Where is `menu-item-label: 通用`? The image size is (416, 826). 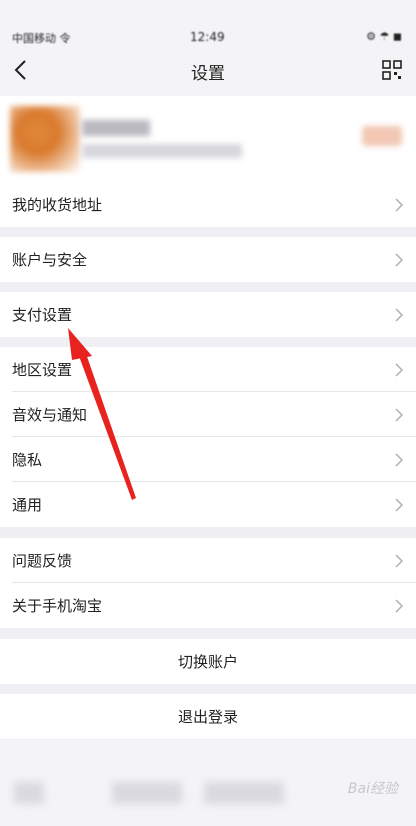 menu-item-label: 通用 is located at coordinates (27, 505).